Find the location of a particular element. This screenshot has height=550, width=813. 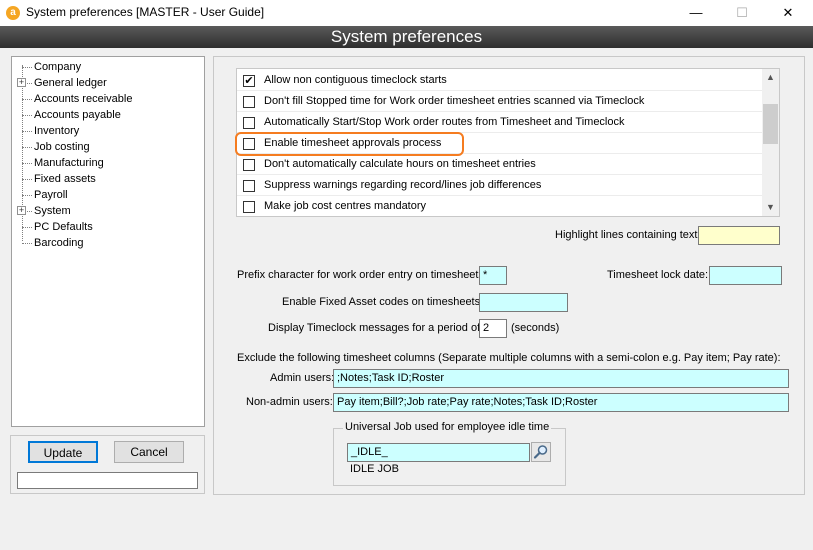

tree-item: + General ledger is located at coordinates (107, 83).